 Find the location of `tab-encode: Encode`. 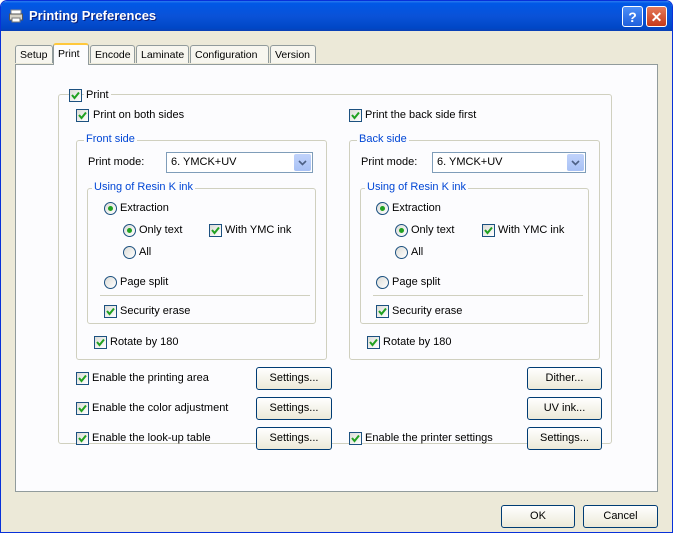

tab-encode: Encode is located at coordinates (112, 54).